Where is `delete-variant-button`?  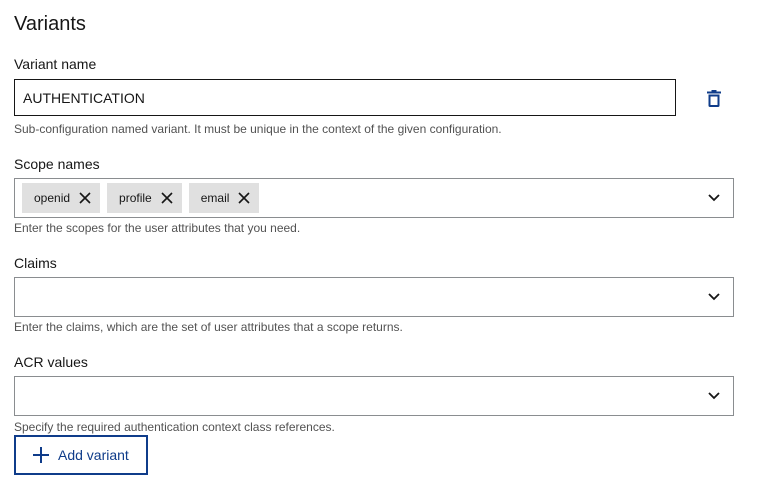 delete-variant-button is located at coordinates (714, 98).